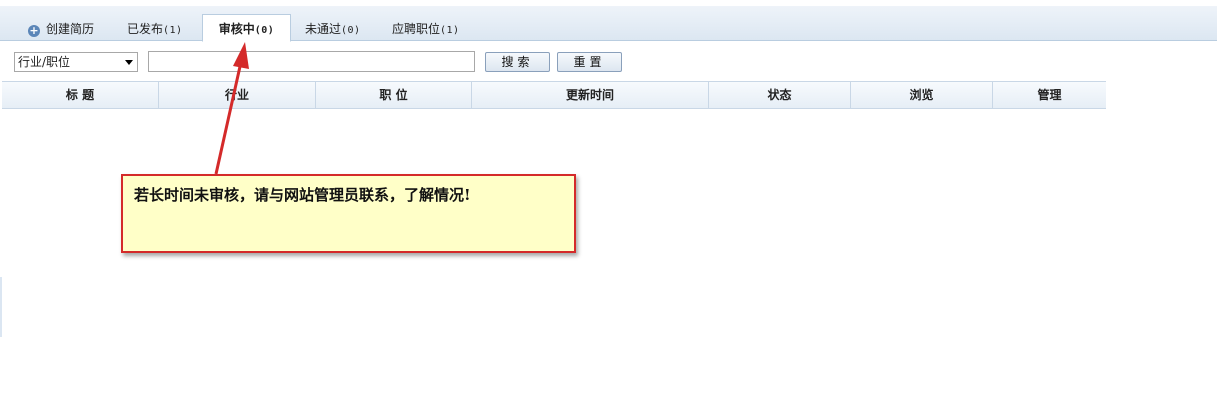  I want to click on tab-rejected: 未通过(0), so click(333, 29).